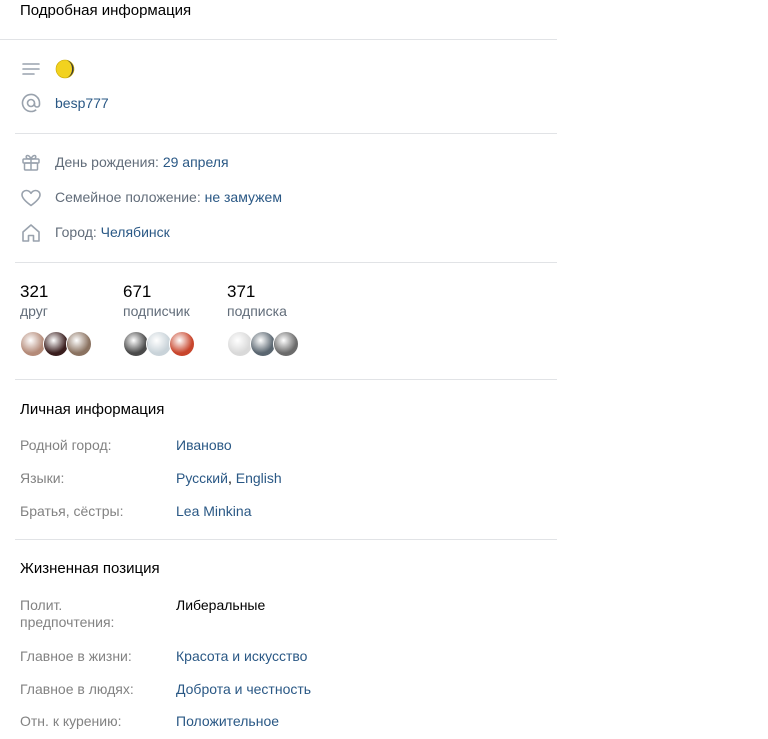  What do you see at coordinates (135, 232) in the screenshot?
I see `city-link: Челябинск` at bounding box center [135, 232].